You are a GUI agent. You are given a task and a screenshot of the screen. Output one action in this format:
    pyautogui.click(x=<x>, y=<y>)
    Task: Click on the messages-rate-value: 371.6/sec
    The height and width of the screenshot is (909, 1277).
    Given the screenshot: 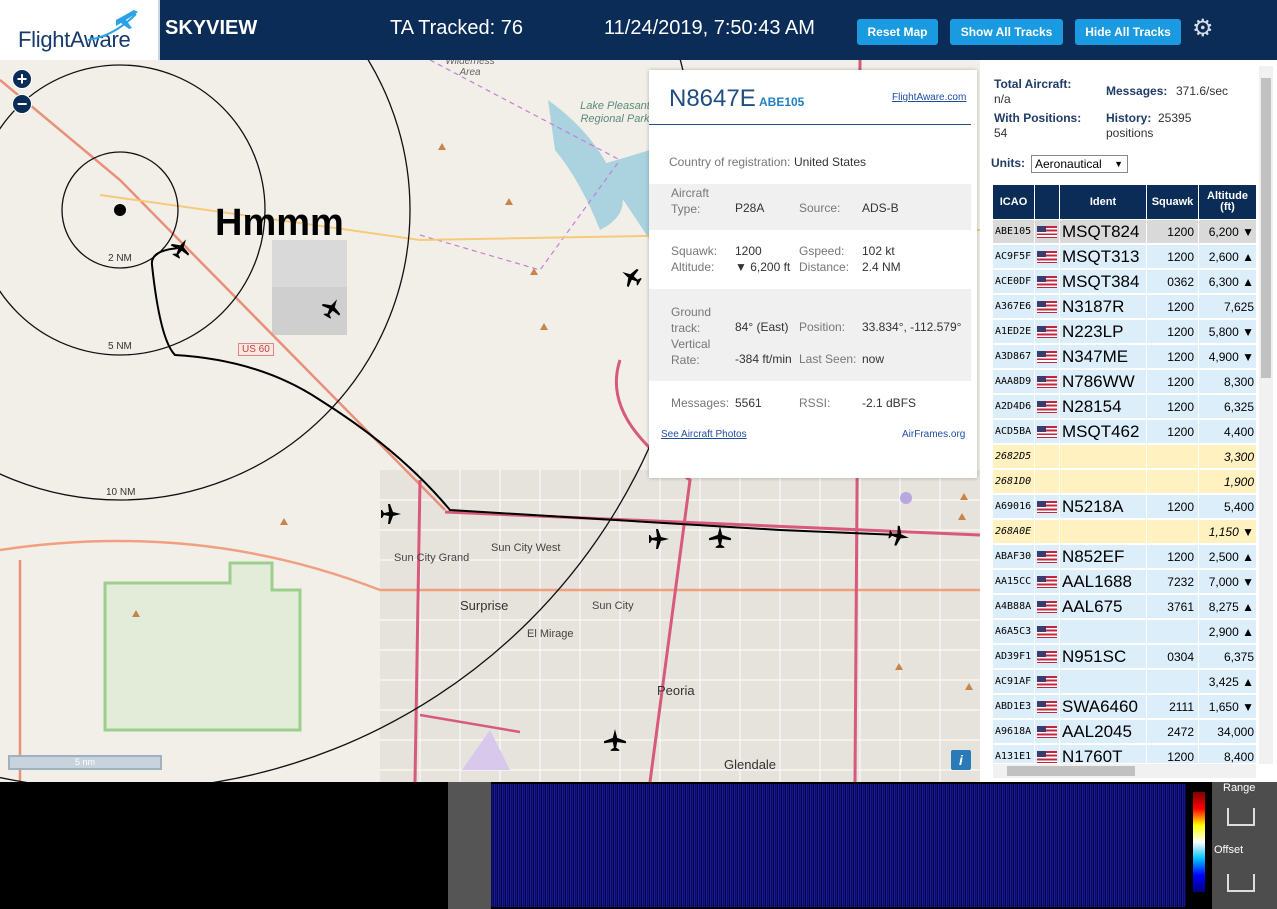 What is the action you would take?
    pyautogui.click(x=1202, y=91)
    